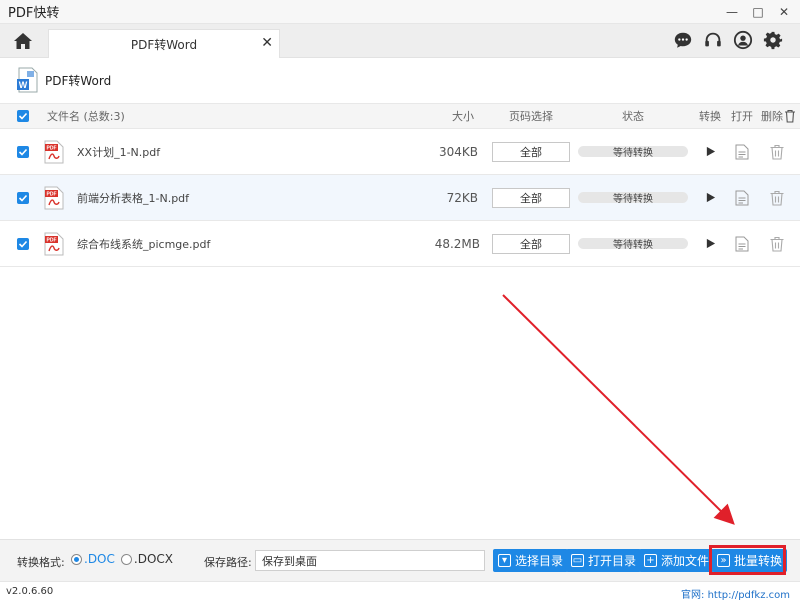 This screenshot has width=800, height=600. What do you see at coordinates (749, 595) in the screenshot?
I see `site-link: http://pdfkz.com` at bounding box center [749, 595].